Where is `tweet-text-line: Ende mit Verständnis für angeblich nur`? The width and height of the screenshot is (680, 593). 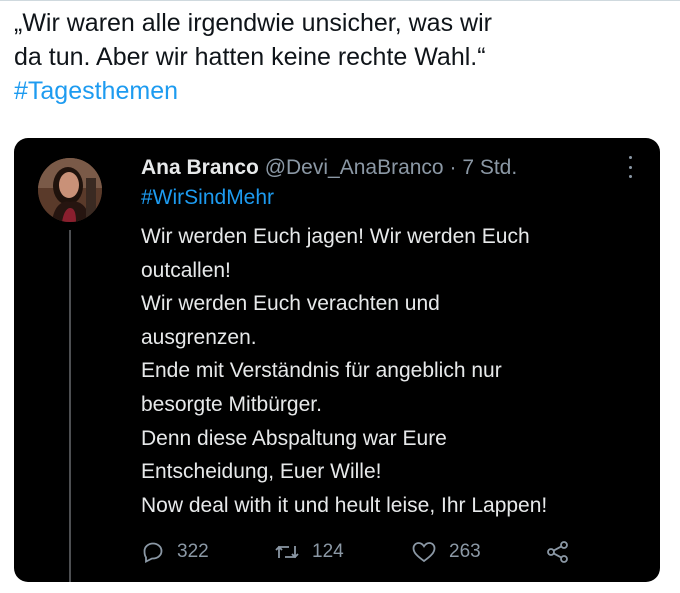
tweet-text-line: Ende mit Verständnis für angeblich nur is located at coordinates (321, 371).